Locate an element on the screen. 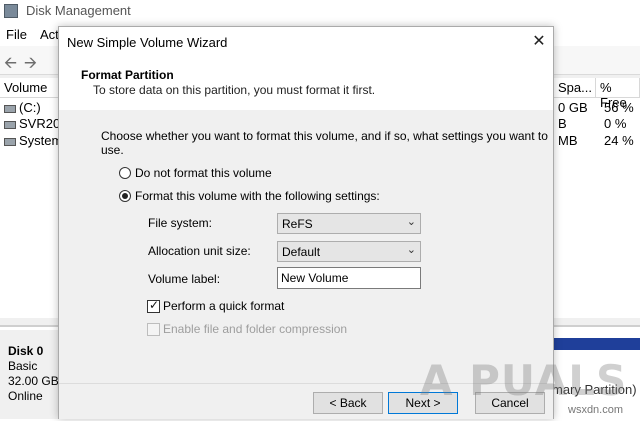 The width and height of the screenshot is (640, 421). dialog-titlebar: New Simple Volume Wizard ✕ is located at coordinates (306, 42).